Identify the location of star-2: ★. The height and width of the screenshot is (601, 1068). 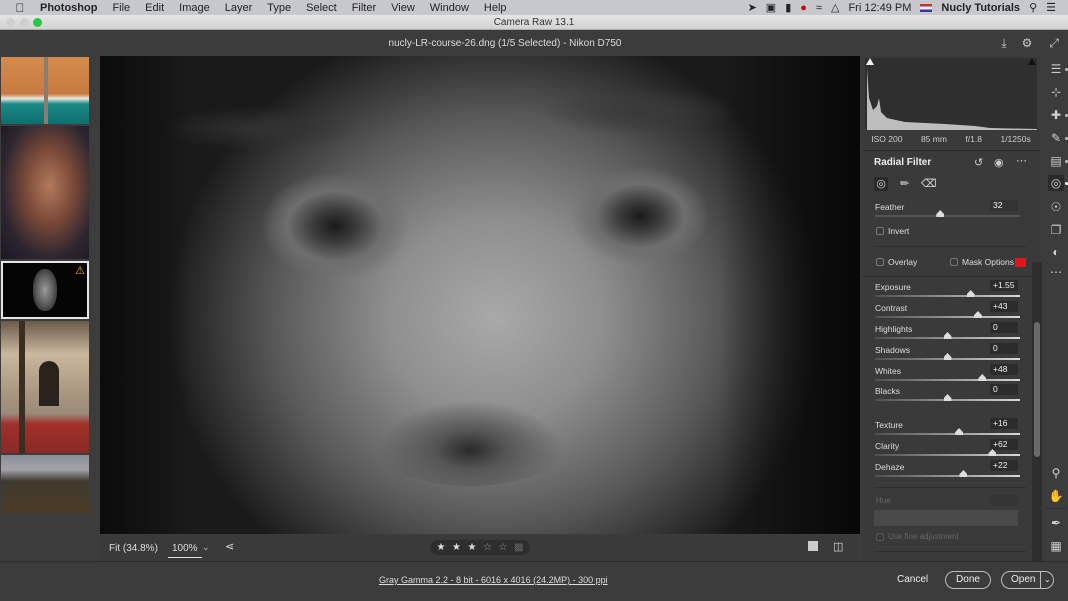
(456, 547).